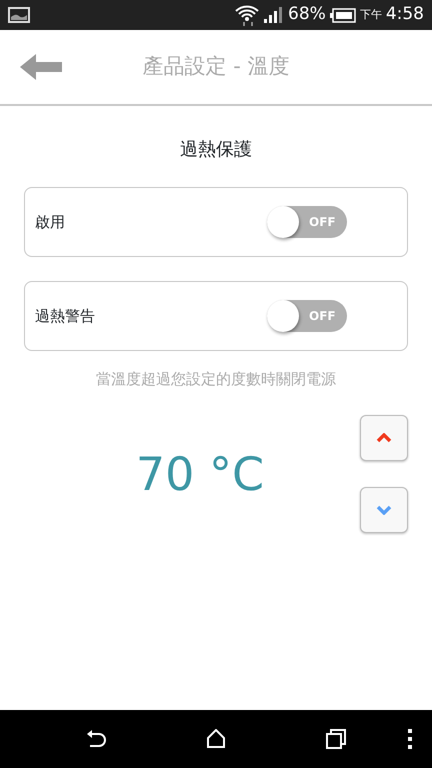  Describe the element at coordinates (216, 739) in the screenshot. I see `home-icon` at that location.